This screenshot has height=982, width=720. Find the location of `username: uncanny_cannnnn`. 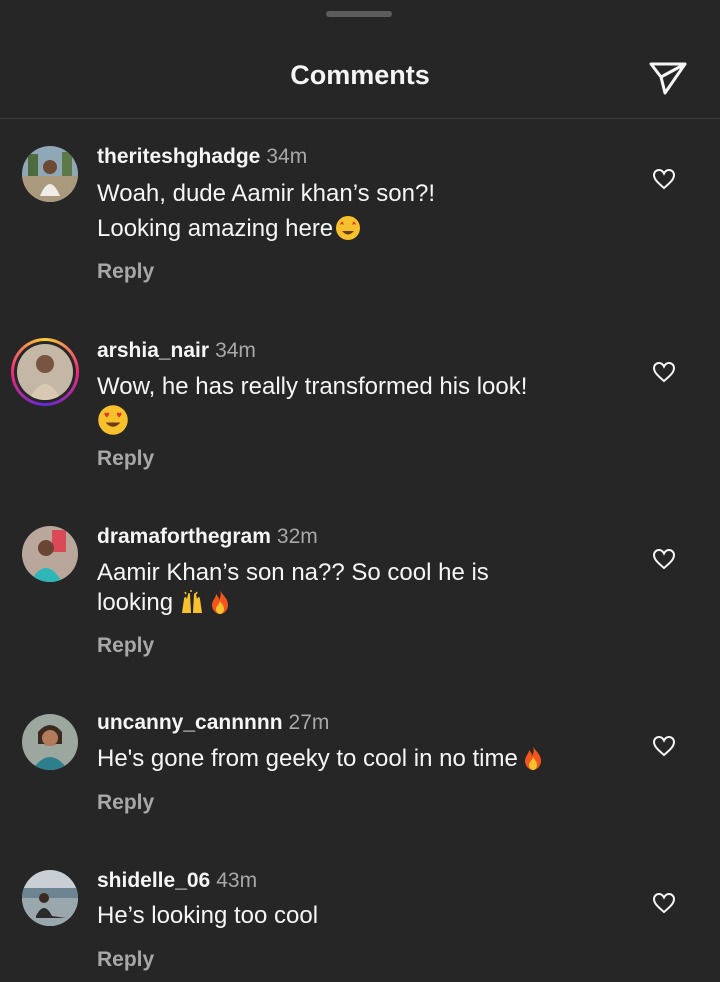

username: uncanny_cannnnn is located at coordinates (190, 722).